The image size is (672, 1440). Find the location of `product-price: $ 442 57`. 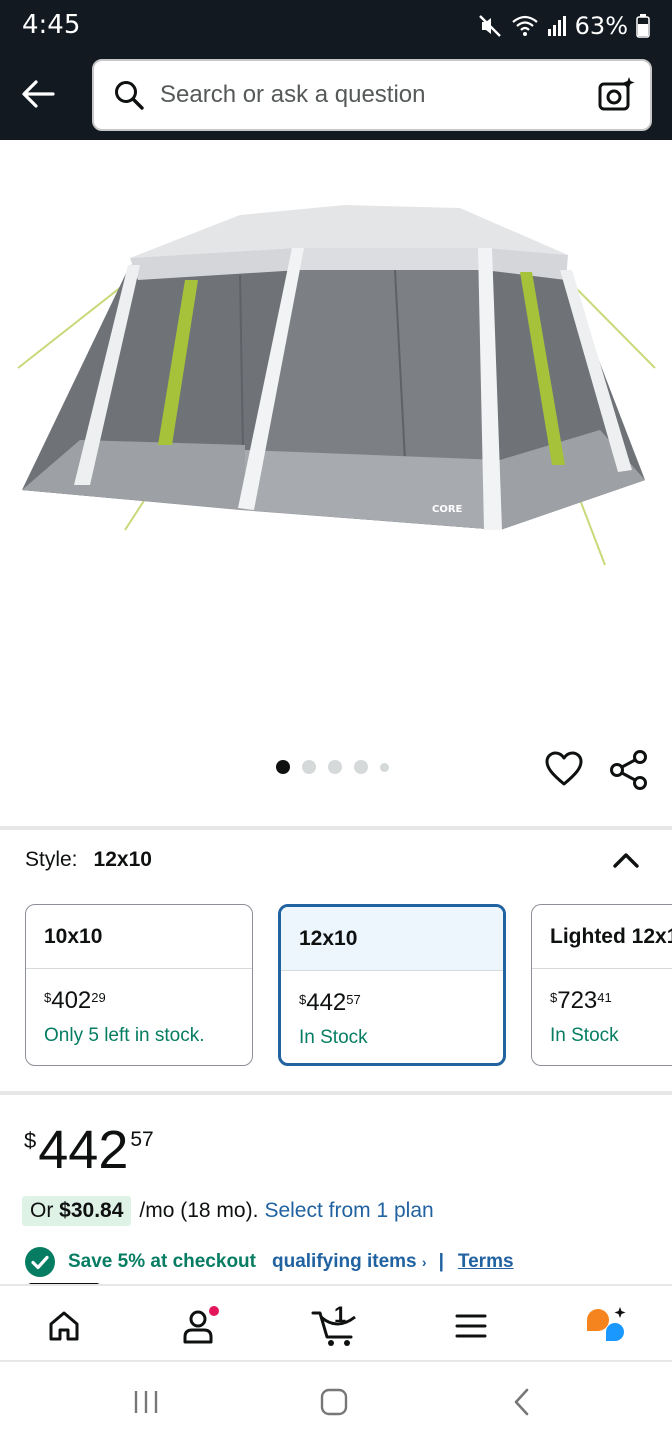

product-price: $ 442 57 is located at coordinates (89, 1150).